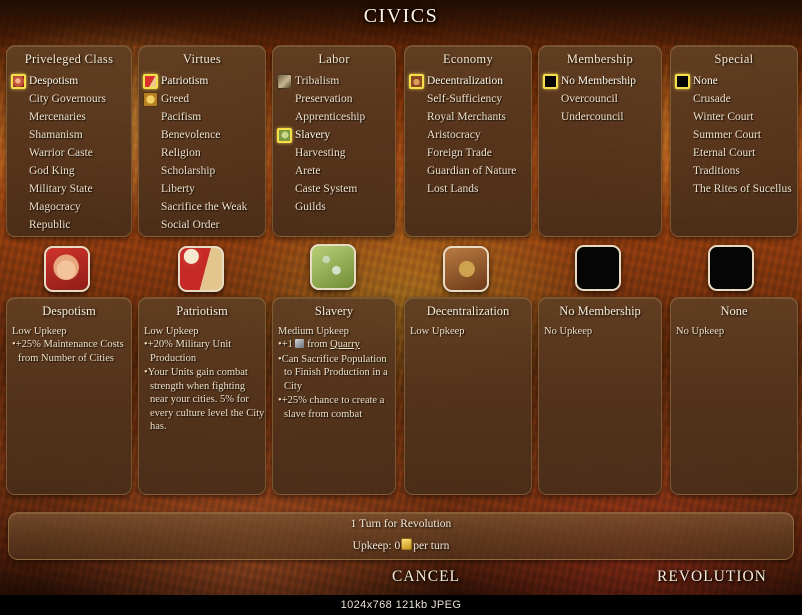 This screenshot has width=802, height=615. I want to click on civic-option-royal-merchants: Royal Merchants, so click(468, 117).